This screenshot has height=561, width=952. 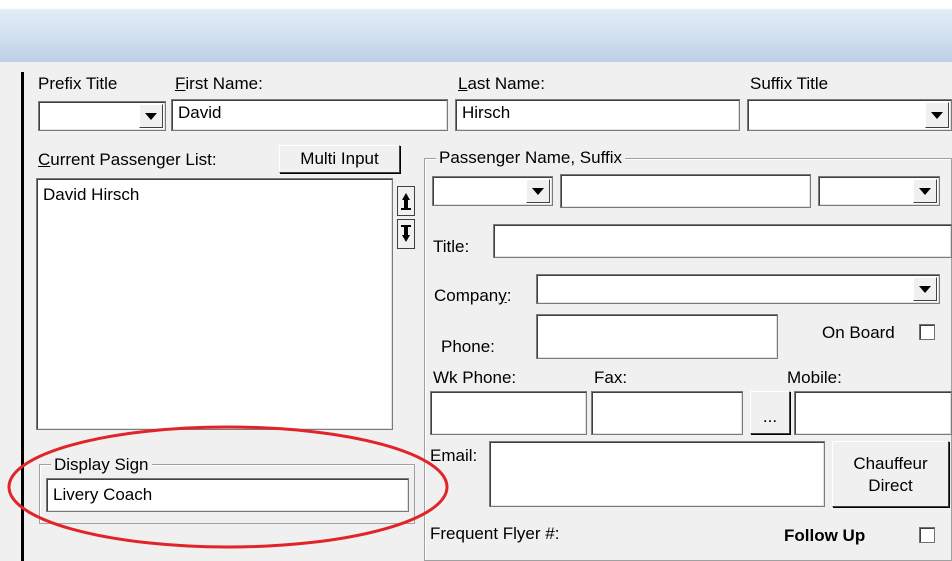 I want to click on highlight-ellipse, so click(x=228, y=487).